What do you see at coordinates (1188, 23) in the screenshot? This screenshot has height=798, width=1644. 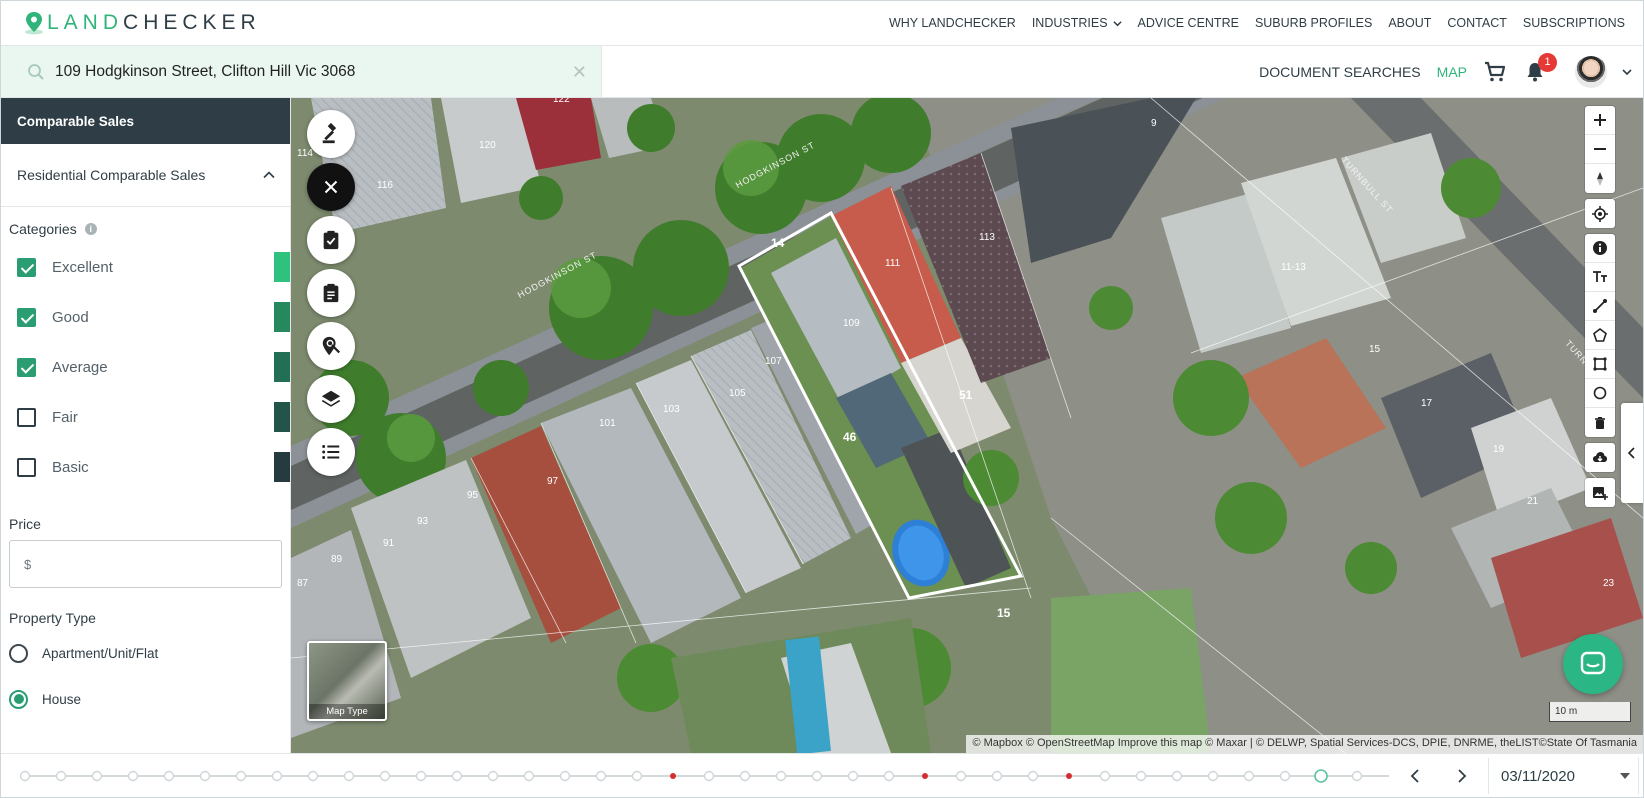 I see `nav-advice-centre: ADVICE CENTRE` at bounding box center [1188, 23].